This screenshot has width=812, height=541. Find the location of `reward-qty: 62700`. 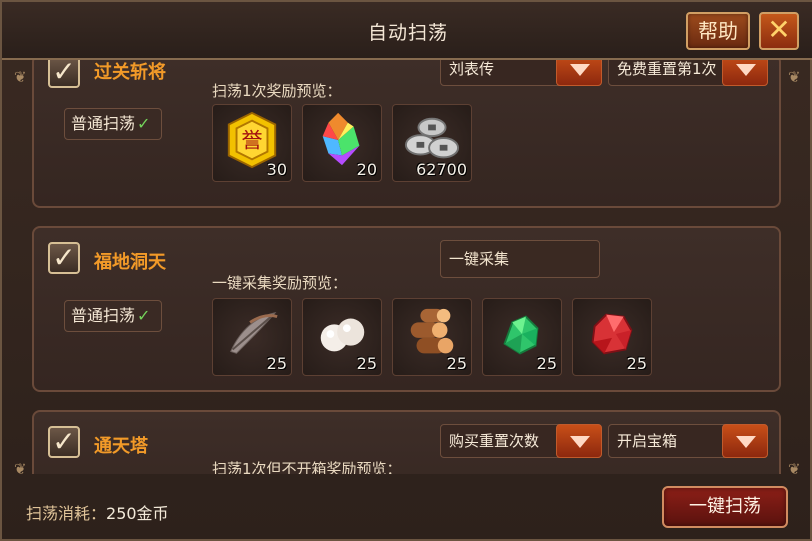

reward-qty: 62700 is located at coordinates (441, 169).